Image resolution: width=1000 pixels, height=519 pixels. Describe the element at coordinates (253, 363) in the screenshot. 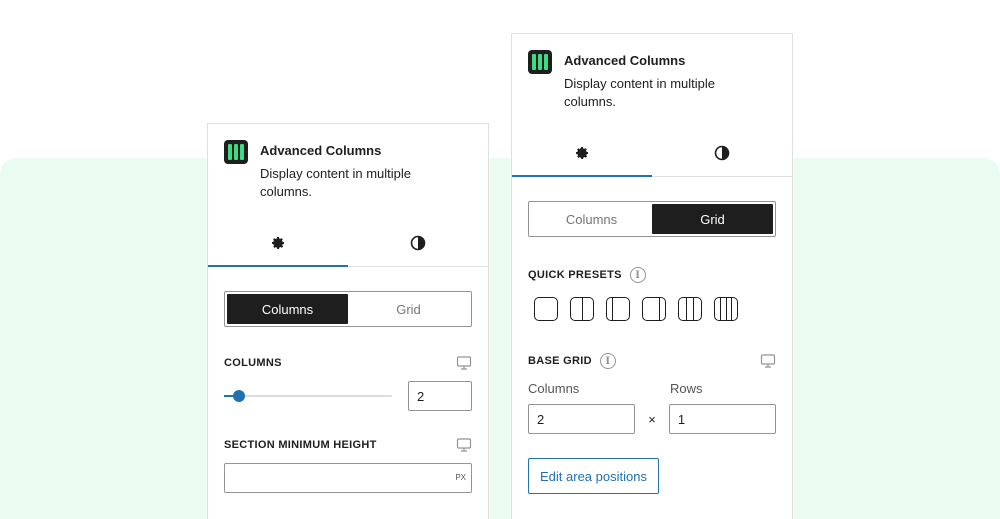

I see `columns-label: COLUMNS` at that location.